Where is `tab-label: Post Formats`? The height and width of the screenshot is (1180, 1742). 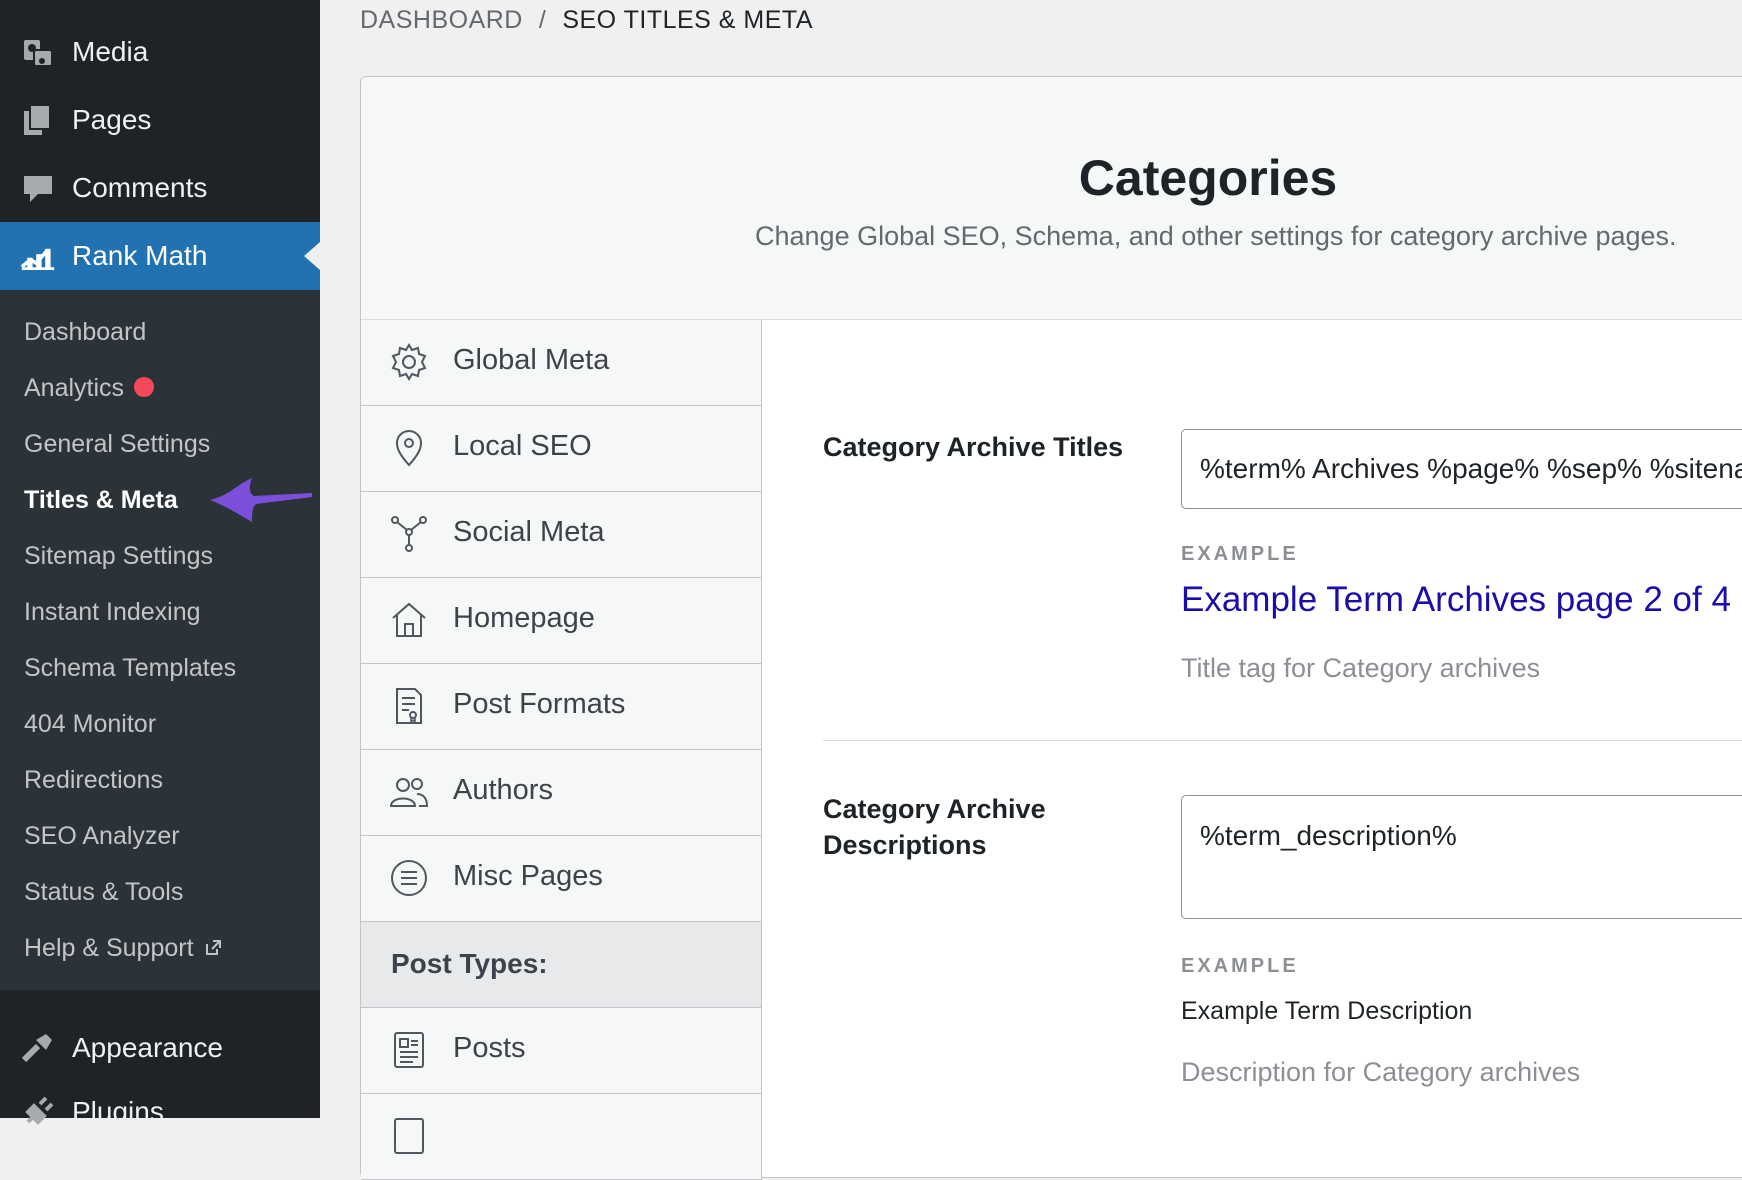
tab-label: Post Formats is located at coordinates (539, 704).